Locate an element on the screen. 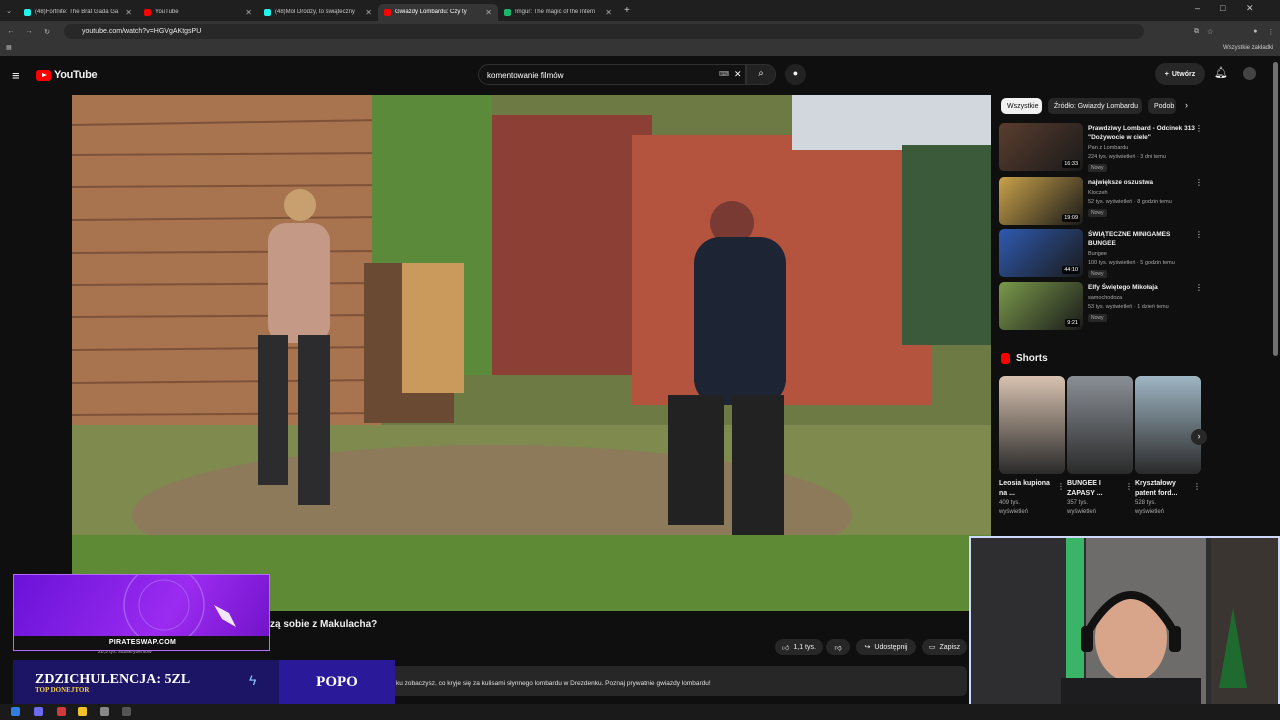 This screenshot has height=720, width=1280. search-icon: ⌕ is located at coordinates (761, 73).